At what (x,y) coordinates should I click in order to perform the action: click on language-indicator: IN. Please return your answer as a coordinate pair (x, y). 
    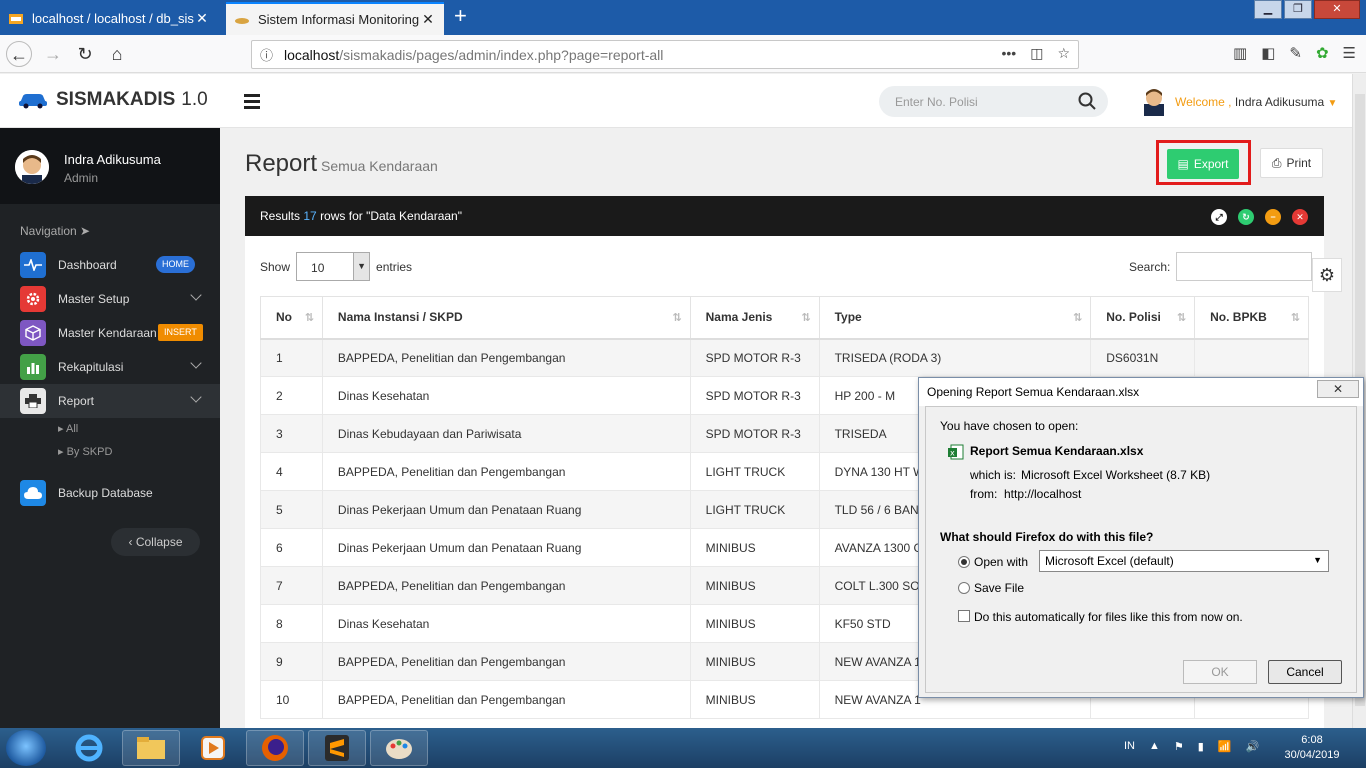
    Looking at the image, I should click on (1129, 746).